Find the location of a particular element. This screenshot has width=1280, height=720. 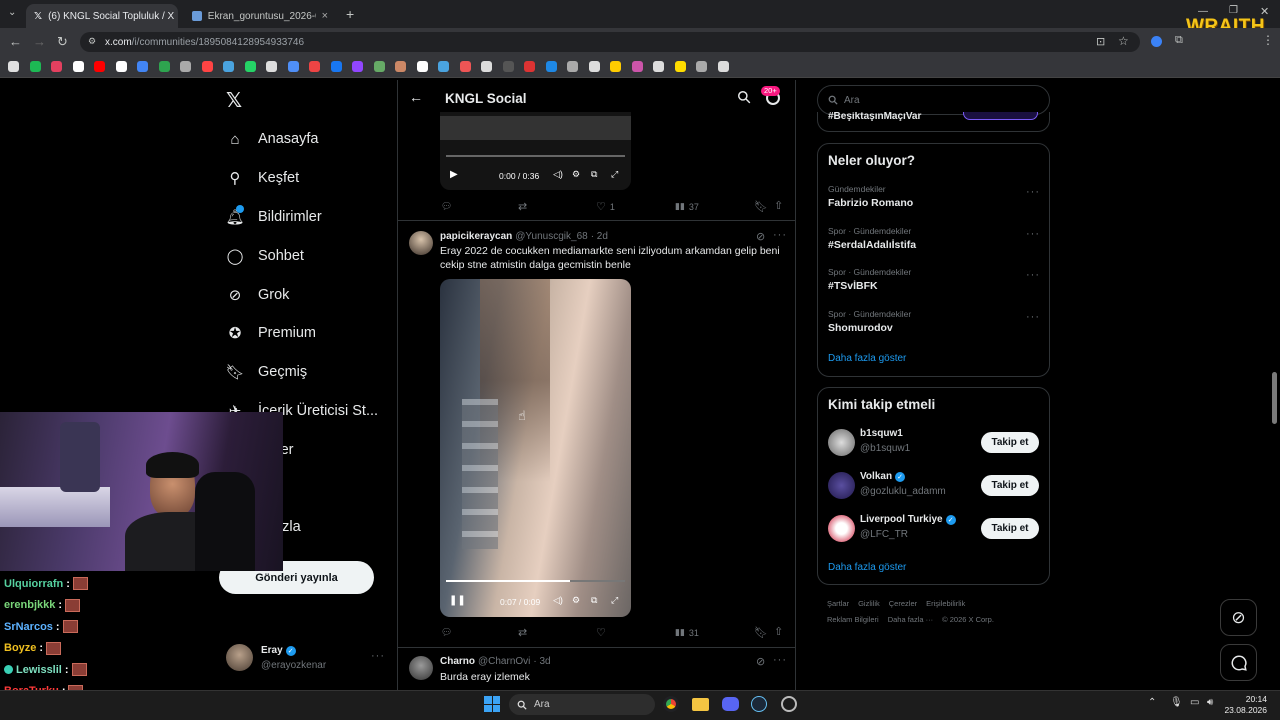

video-progress-track is located at coordinates (535, 156).